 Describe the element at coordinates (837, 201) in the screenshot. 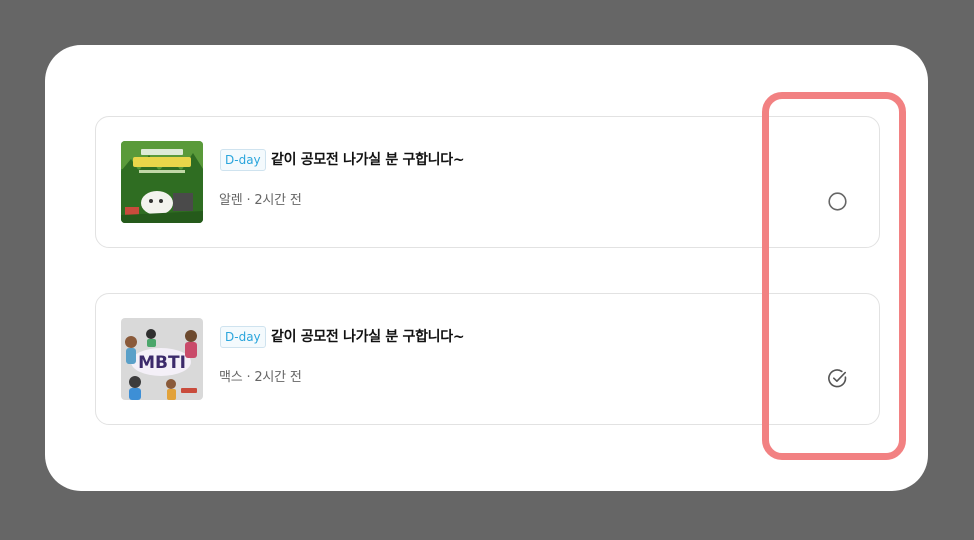

I see `radio-unchecked-icon` at that location.